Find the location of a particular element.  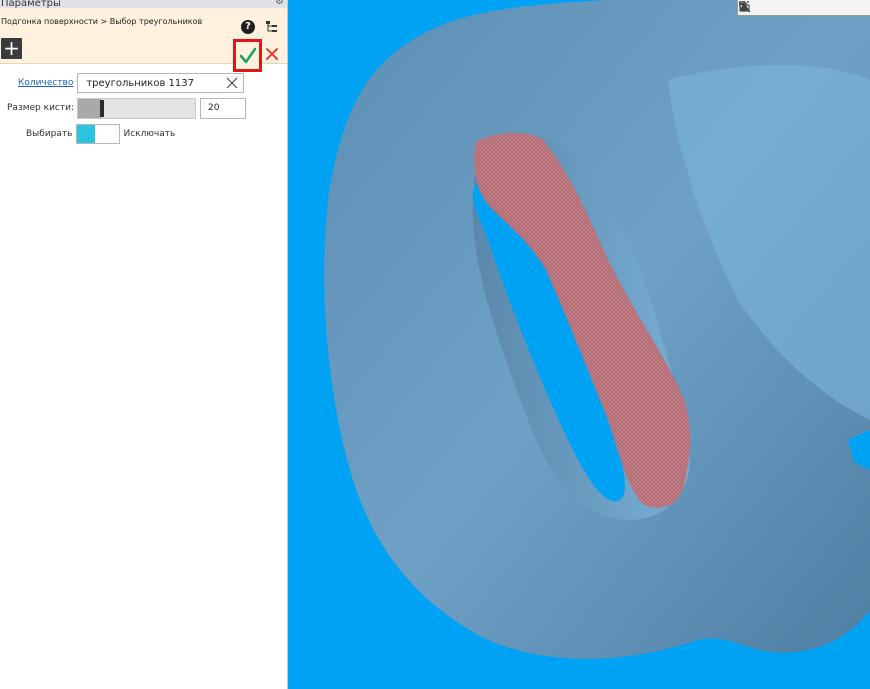

panel-title: Параметры is located at coordinates (31, 4).